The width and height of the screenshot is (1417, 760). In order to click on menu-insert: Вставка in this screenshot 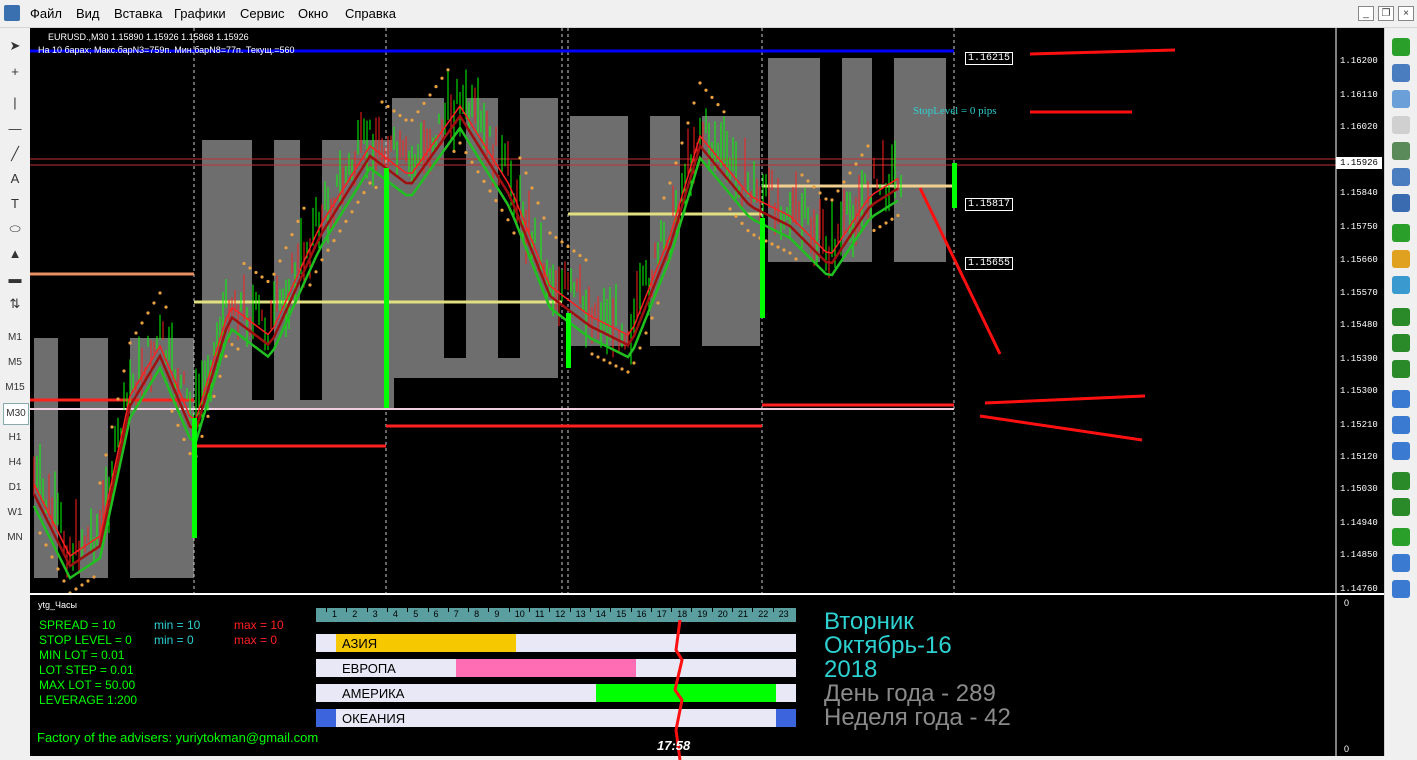, I will do `click(138, 13)`.